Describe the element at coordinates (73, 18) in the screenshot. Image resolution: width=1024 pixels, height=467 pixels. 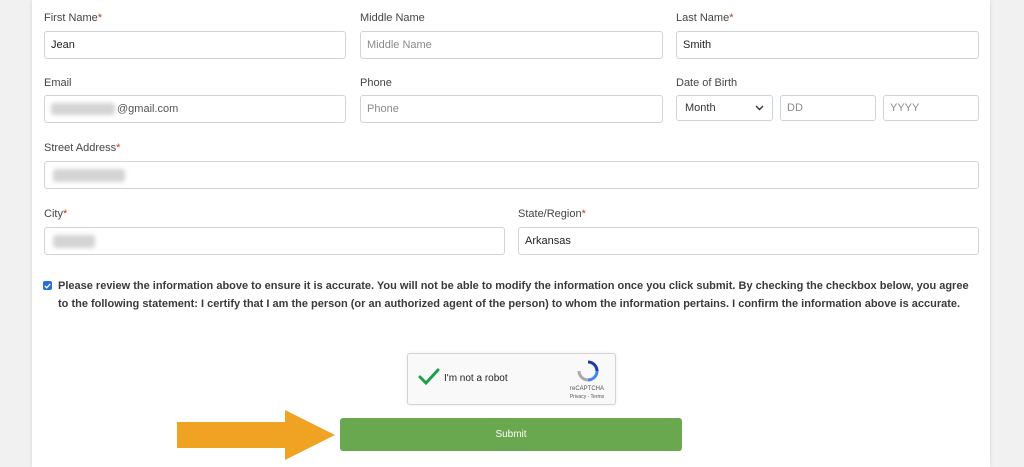
I see `first-name-label: First Name*` at that location.